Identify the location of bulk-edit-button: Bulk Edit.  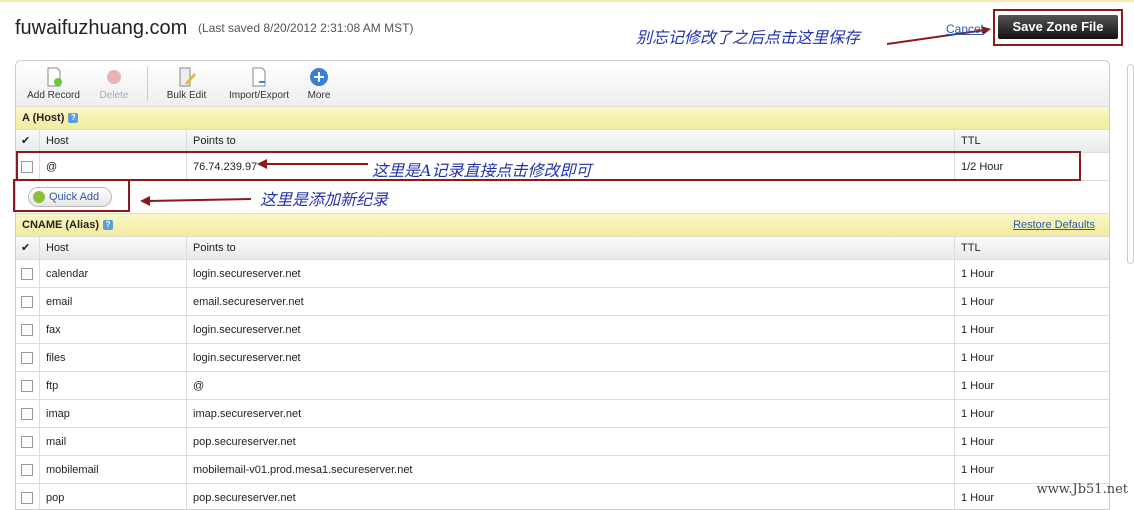
(186, 84).